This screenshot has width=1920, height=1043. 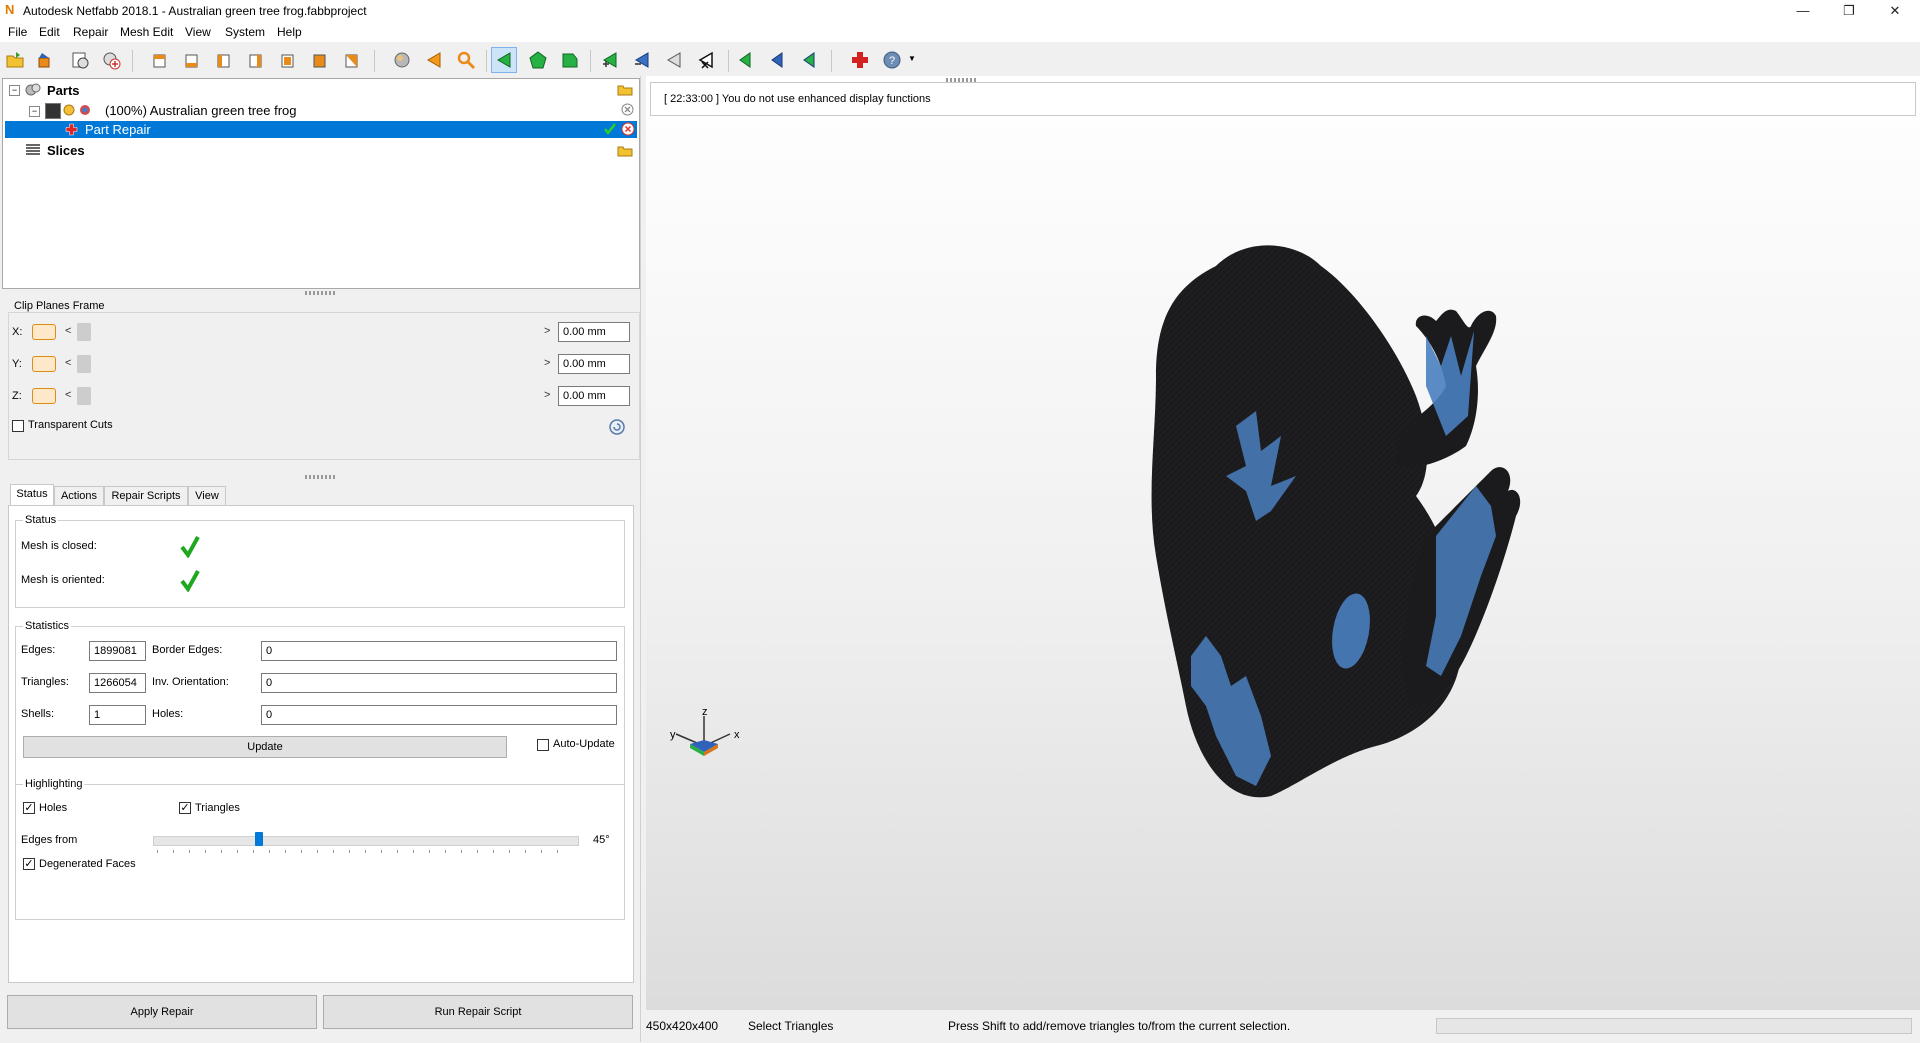 I want to click on clip-y-slider, so click(x=84, y=364).